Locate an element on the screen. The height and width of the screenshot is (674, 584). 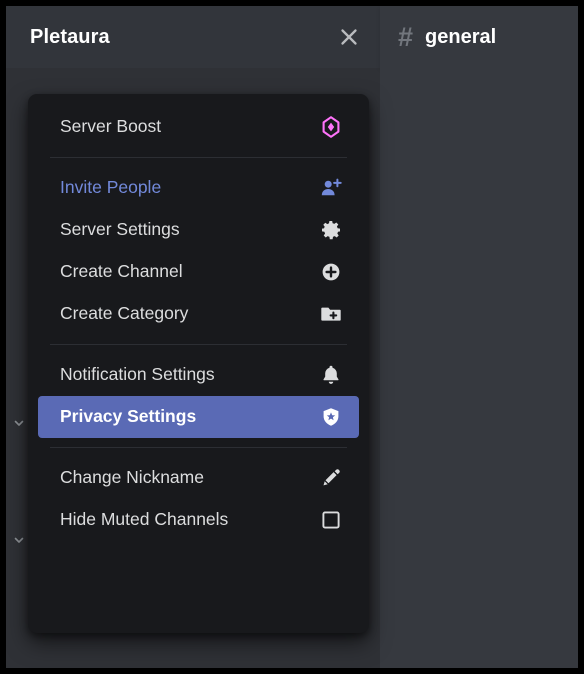
menu-item-label: Hide Muted Channels is located at coordinates (144, 519).